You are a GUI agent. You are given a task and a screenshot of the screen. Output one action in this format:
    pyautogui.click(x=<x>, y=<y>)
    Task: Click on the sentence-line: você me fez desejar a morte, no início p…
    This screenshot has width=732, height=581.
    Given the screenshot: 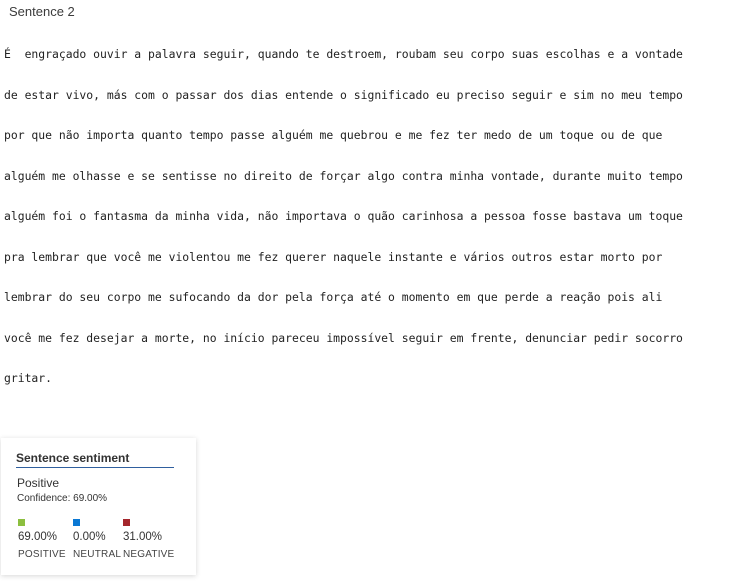 What is the action you would take?
    pyautogui.click(x=343, y=337)
    